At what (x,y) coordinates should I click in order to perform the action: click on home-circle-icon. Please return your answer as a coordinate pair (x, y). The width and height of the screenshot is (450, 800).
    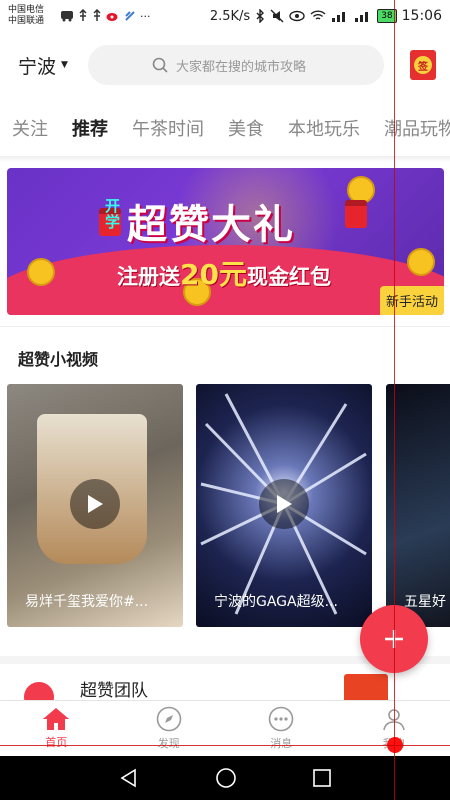
    Looking at the image, I should click on (226, 778).